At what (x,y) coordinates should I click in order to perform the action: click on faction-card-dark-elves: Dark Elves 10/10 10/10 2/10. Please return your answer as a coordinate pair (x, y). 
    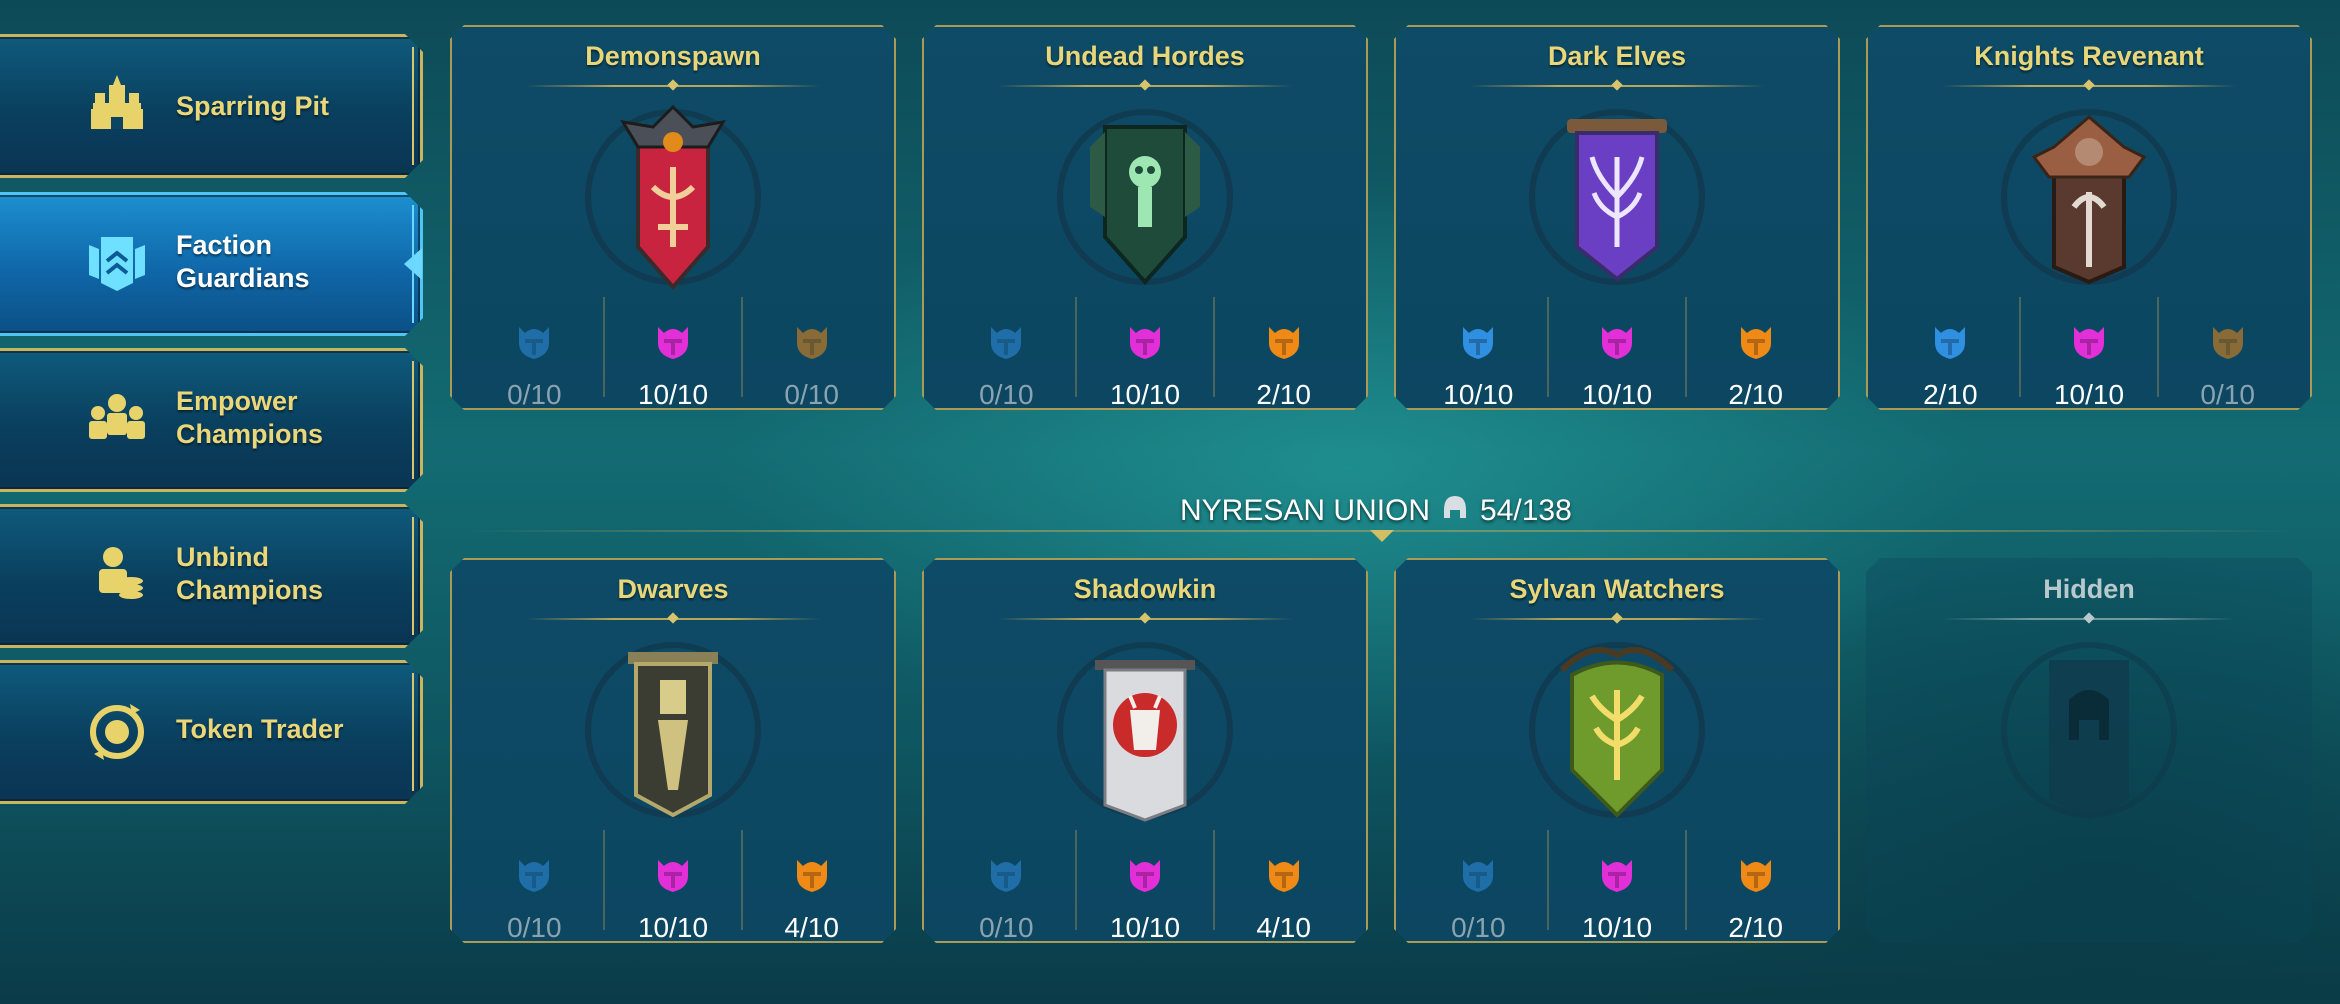
    Looking at the image, I should click on (1617, 217).